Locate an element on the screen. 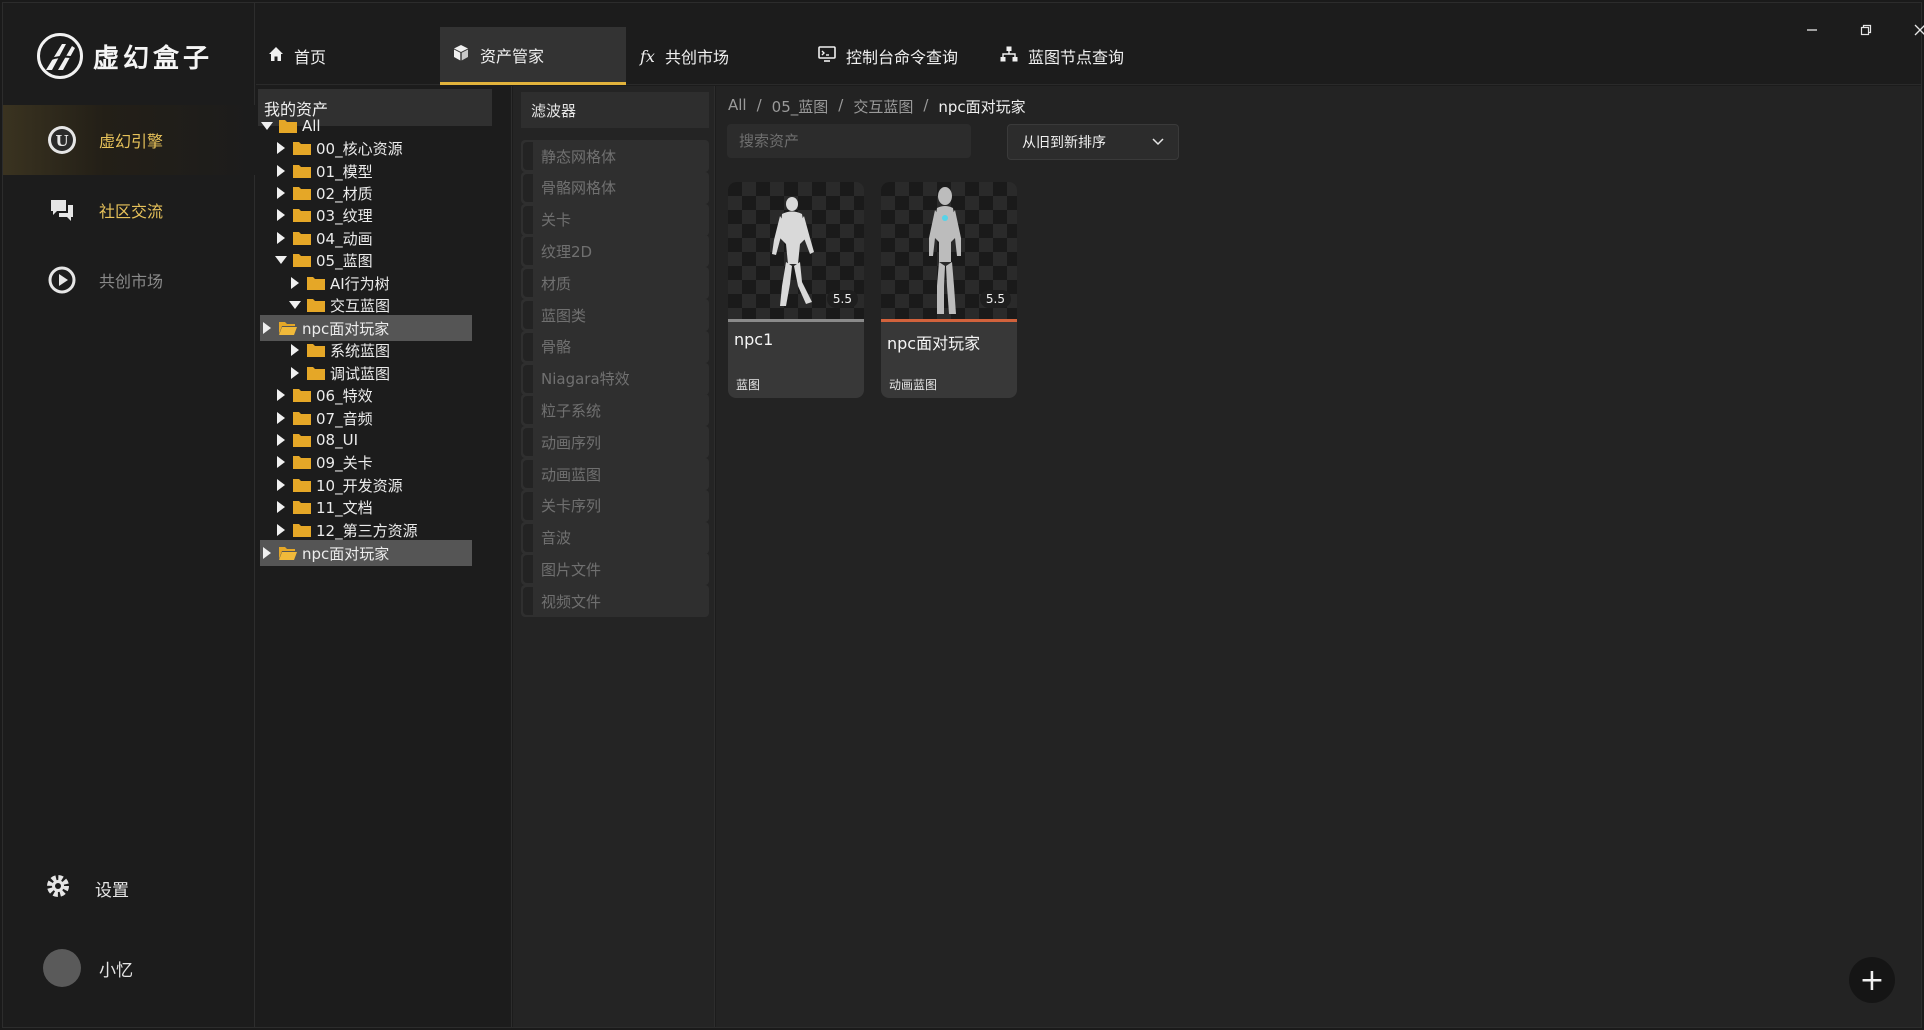  minimize-button is located at coordinates (1812, 30).